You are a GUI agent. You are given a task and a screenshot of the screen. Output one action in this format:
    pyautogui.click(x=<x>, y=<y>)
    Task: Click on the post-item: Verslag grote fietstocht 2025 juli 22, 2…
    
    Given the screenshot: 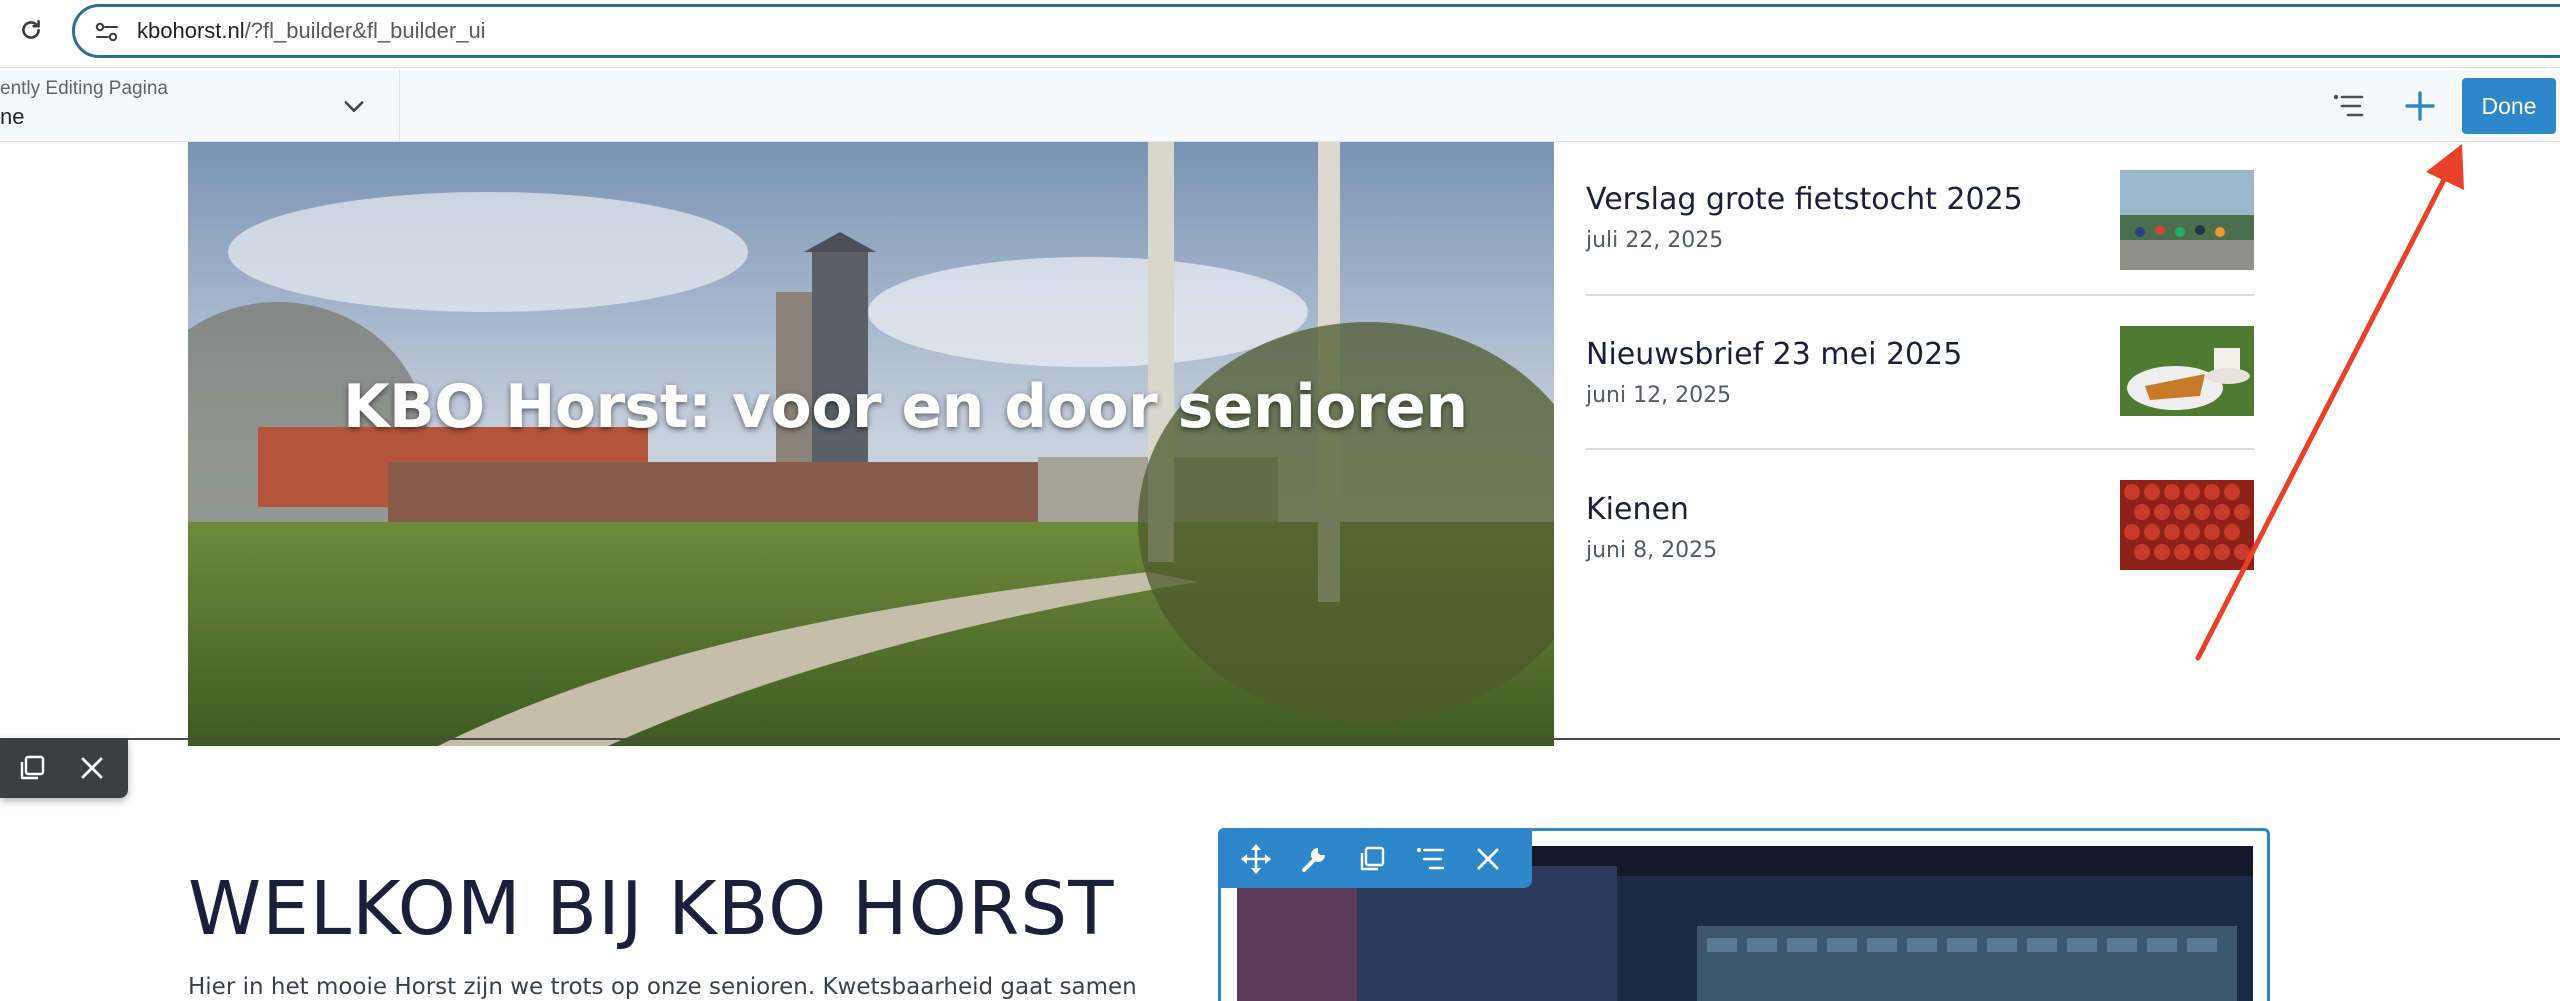 What is the action you would take?
    pyautogui.click(x=1920, y=253)
    